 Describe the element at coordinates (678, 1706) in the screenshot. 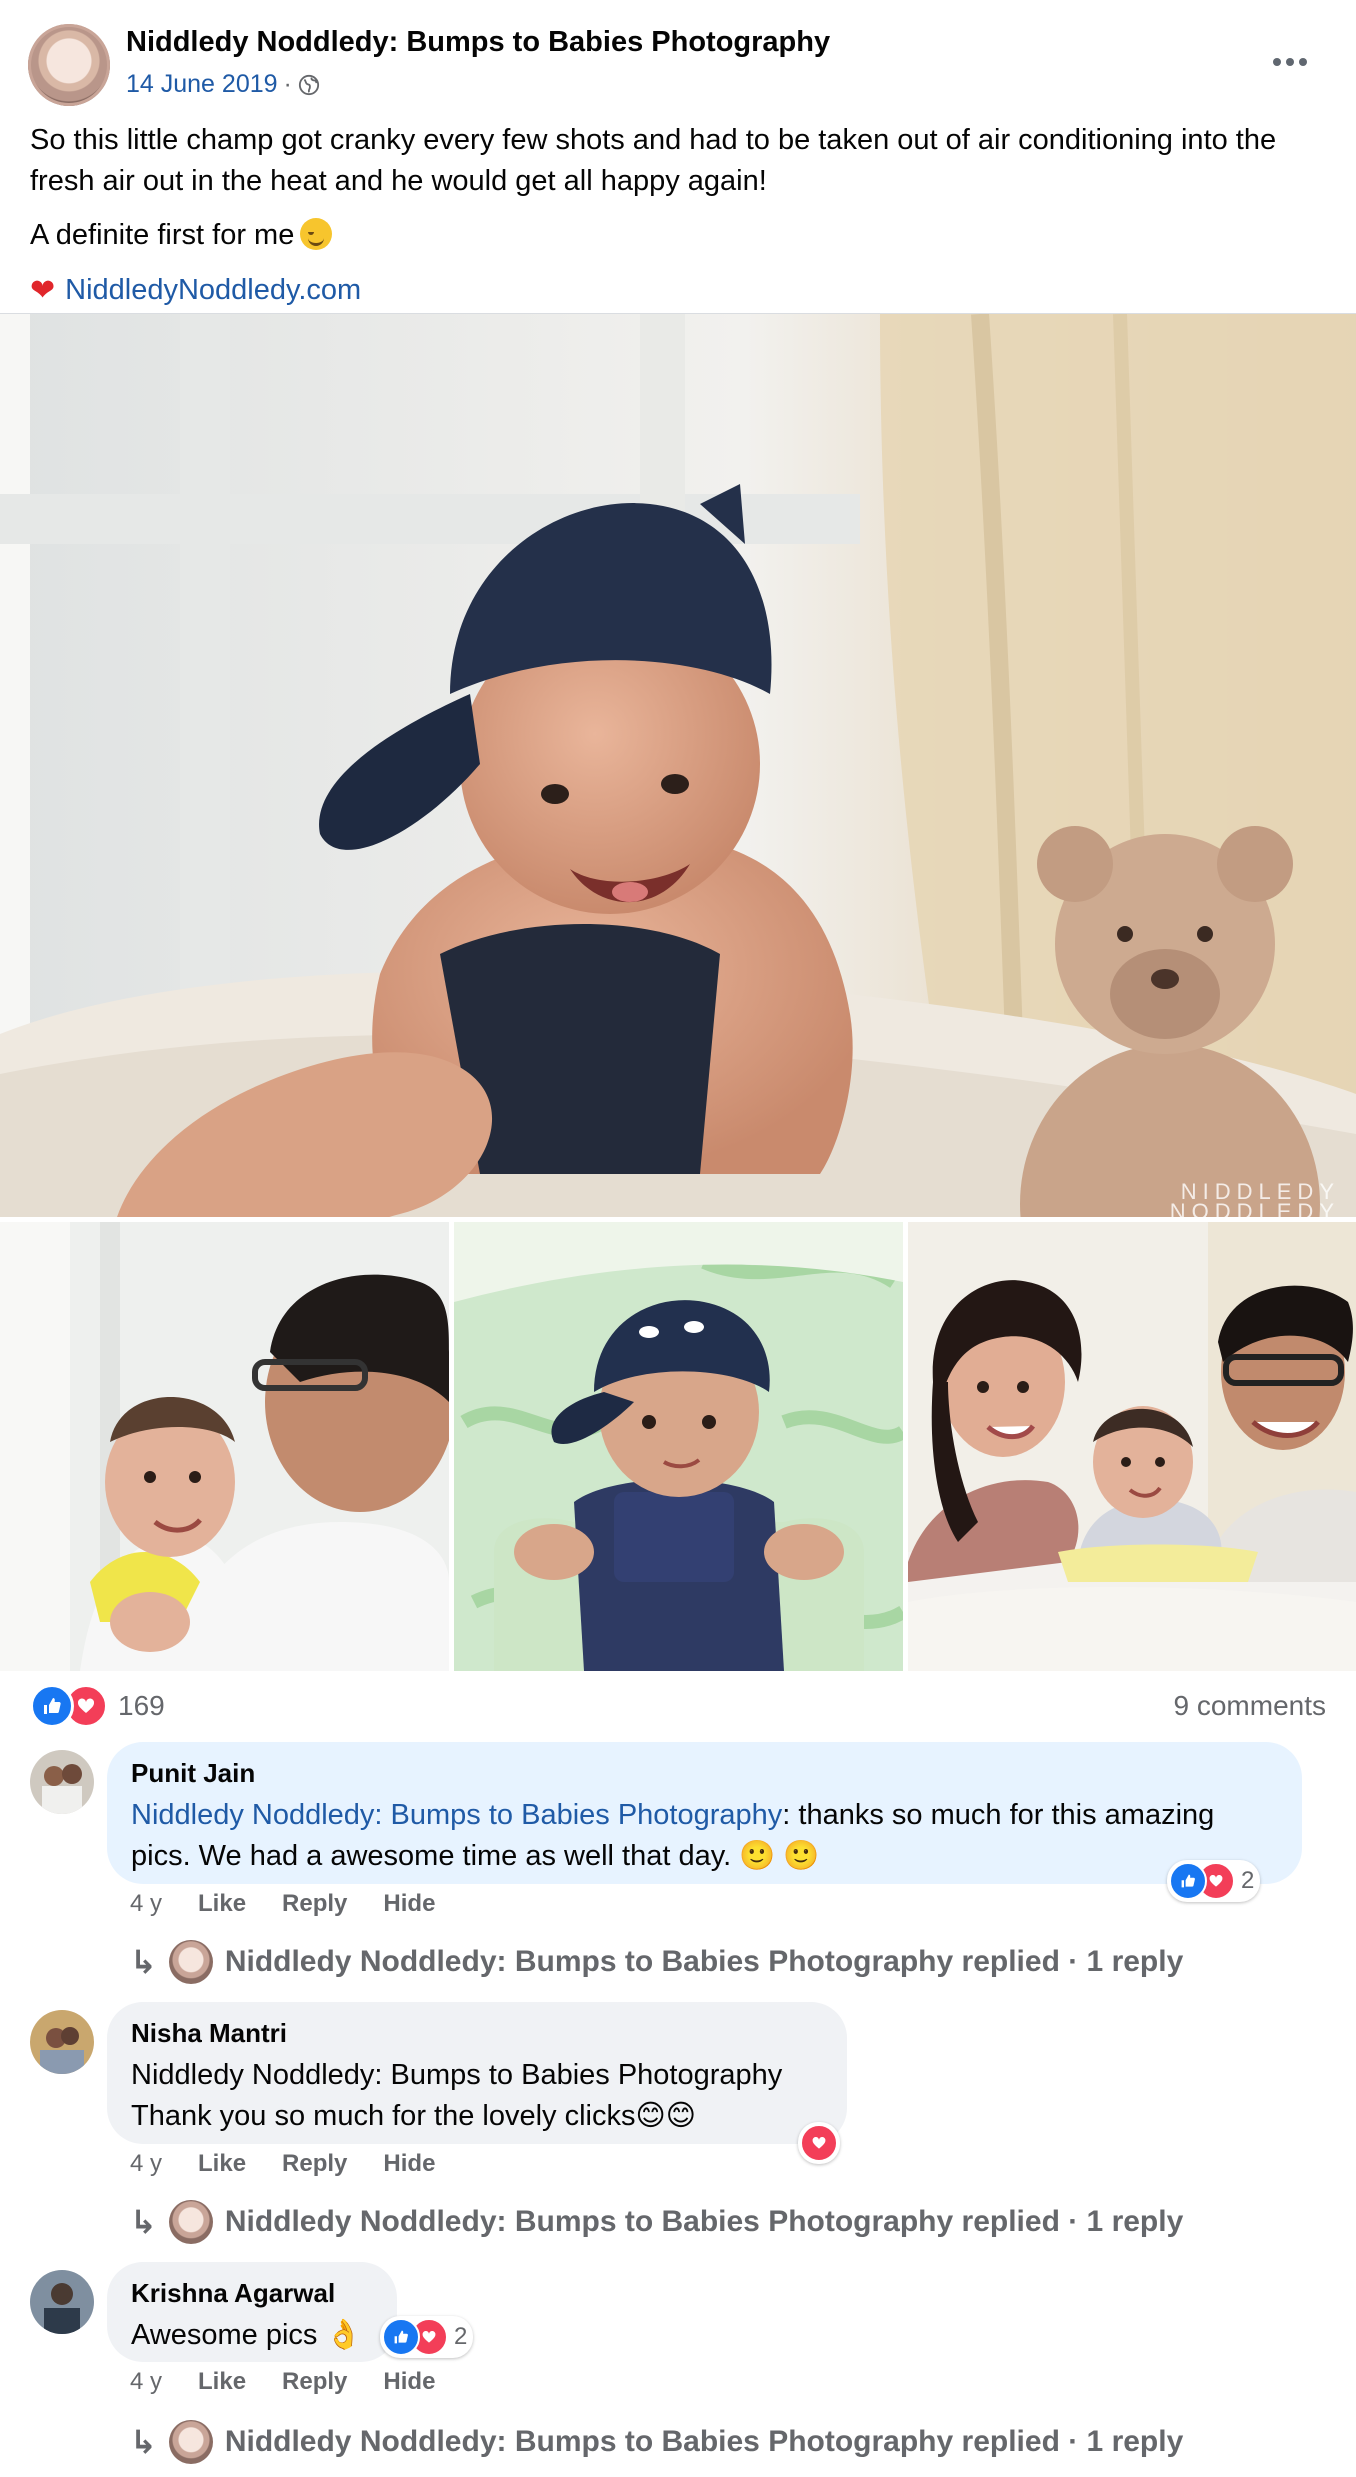

I see `reactions-bar: 169 9 comments` at that location.